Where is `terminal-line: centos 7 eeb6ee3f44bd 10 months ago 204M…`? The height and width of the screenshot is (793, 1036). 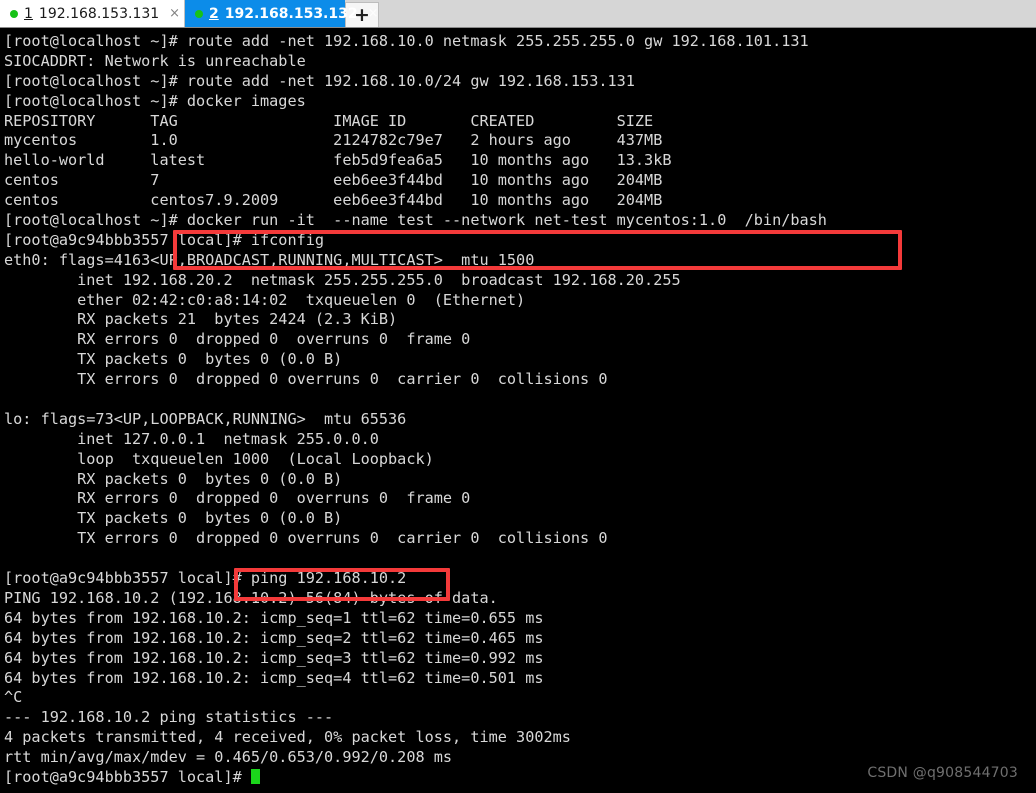
terminal-line: centos 7 eeb6ee3f44bd 10 months ago 204M… is located at coordinates (333, 180).